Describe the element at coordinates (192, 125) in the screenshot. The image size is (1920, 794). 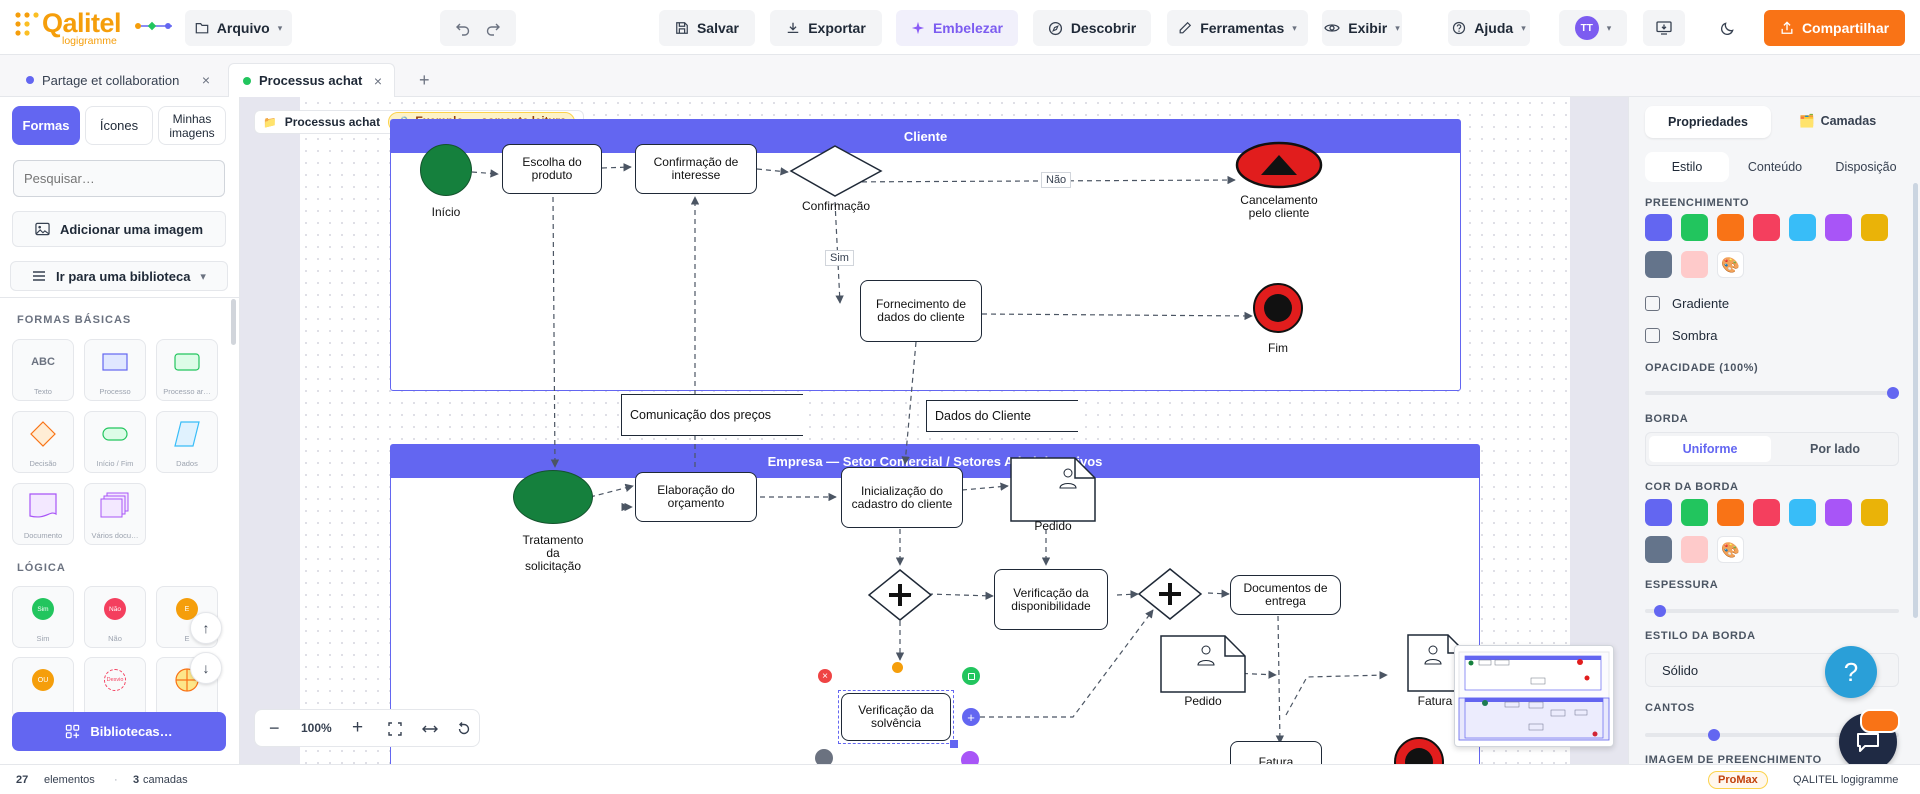
I see `tab-minhas-imagens: Minhas imagens` at that location.